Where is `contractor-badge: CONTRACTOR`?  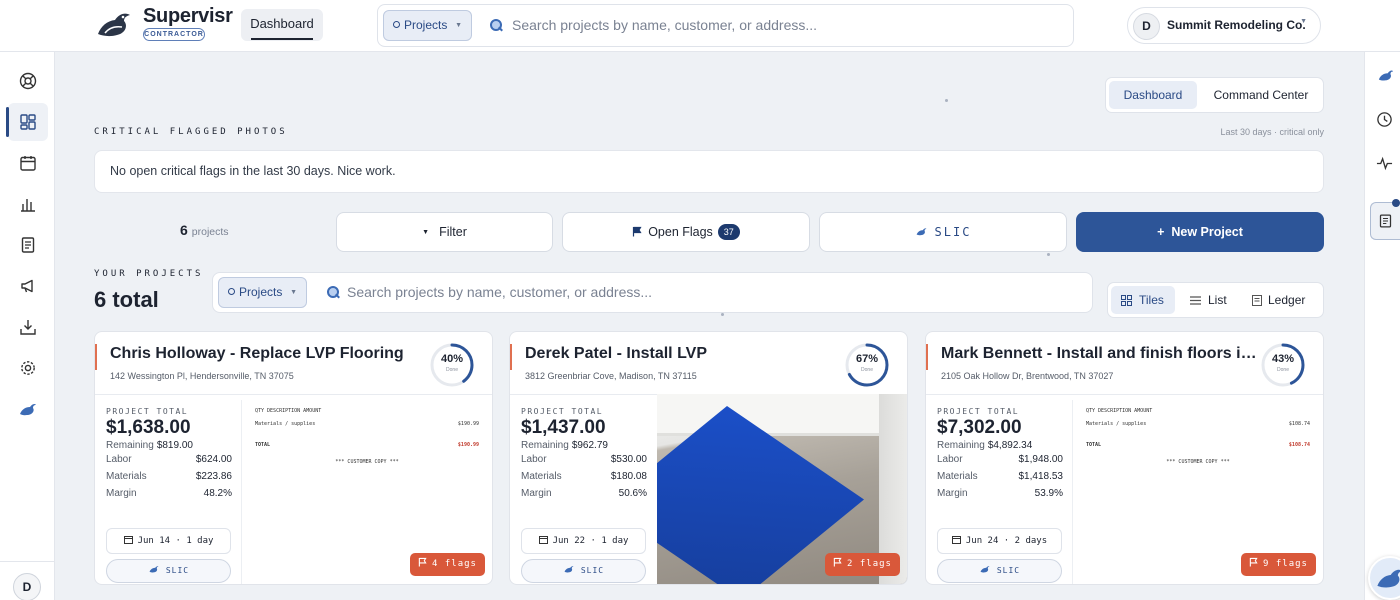
contractor-badge: CONTRACTOR is located at coordinates (174, 34).